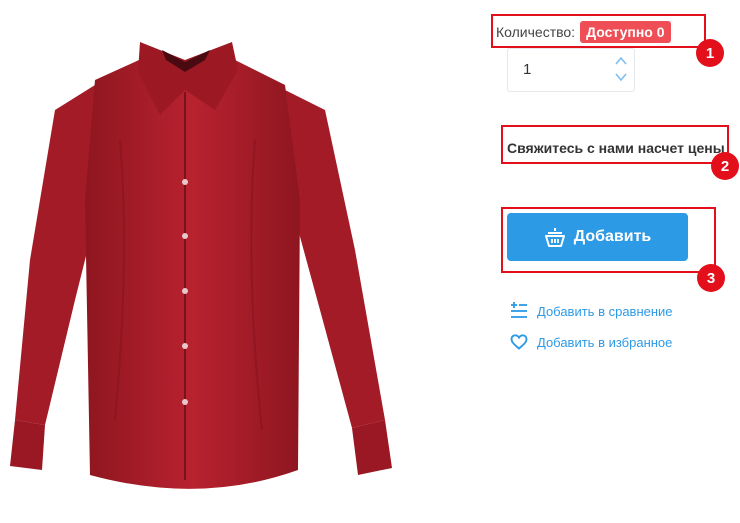 The image size is (740, 523). Describe the element at coordinates (519, 310) in the screenshot. I see `compare-list-icon` at that location.